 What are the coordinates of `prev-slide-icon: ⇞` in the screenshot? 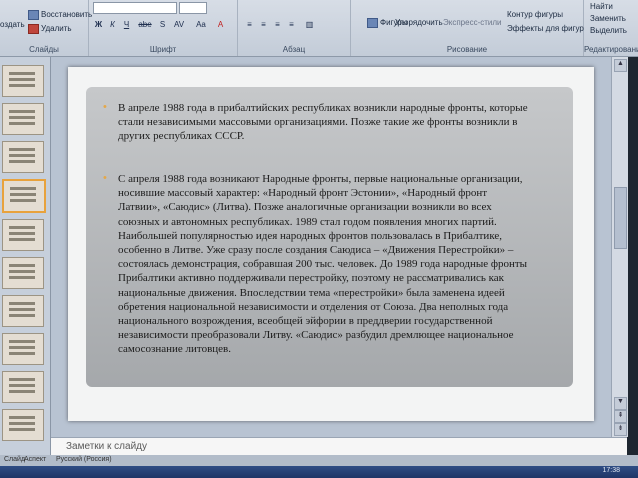 It's located at (620, 416).